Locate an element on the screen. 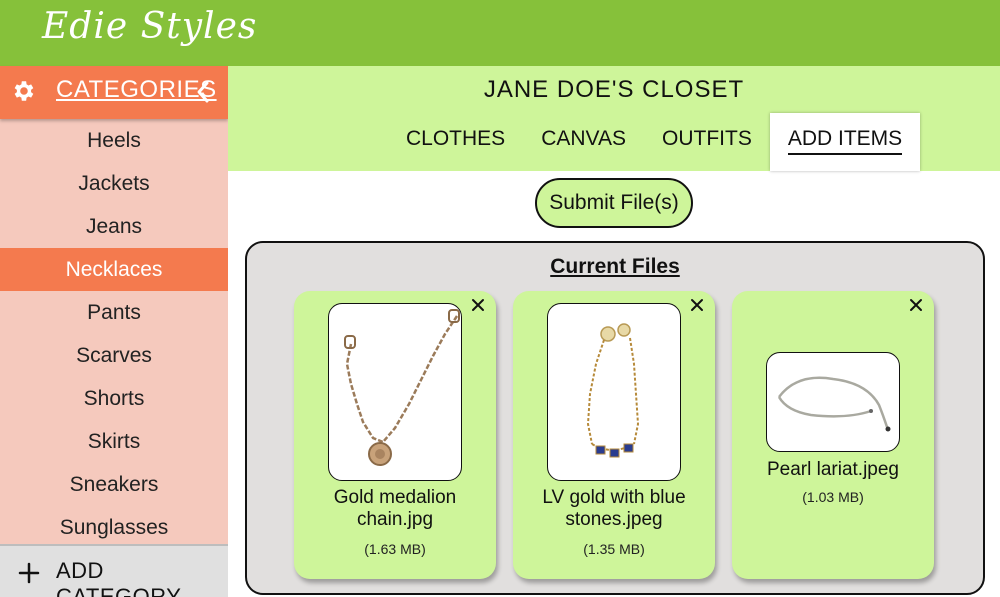  file-size: (1.03 MB) is located at coordinates (833, 497).